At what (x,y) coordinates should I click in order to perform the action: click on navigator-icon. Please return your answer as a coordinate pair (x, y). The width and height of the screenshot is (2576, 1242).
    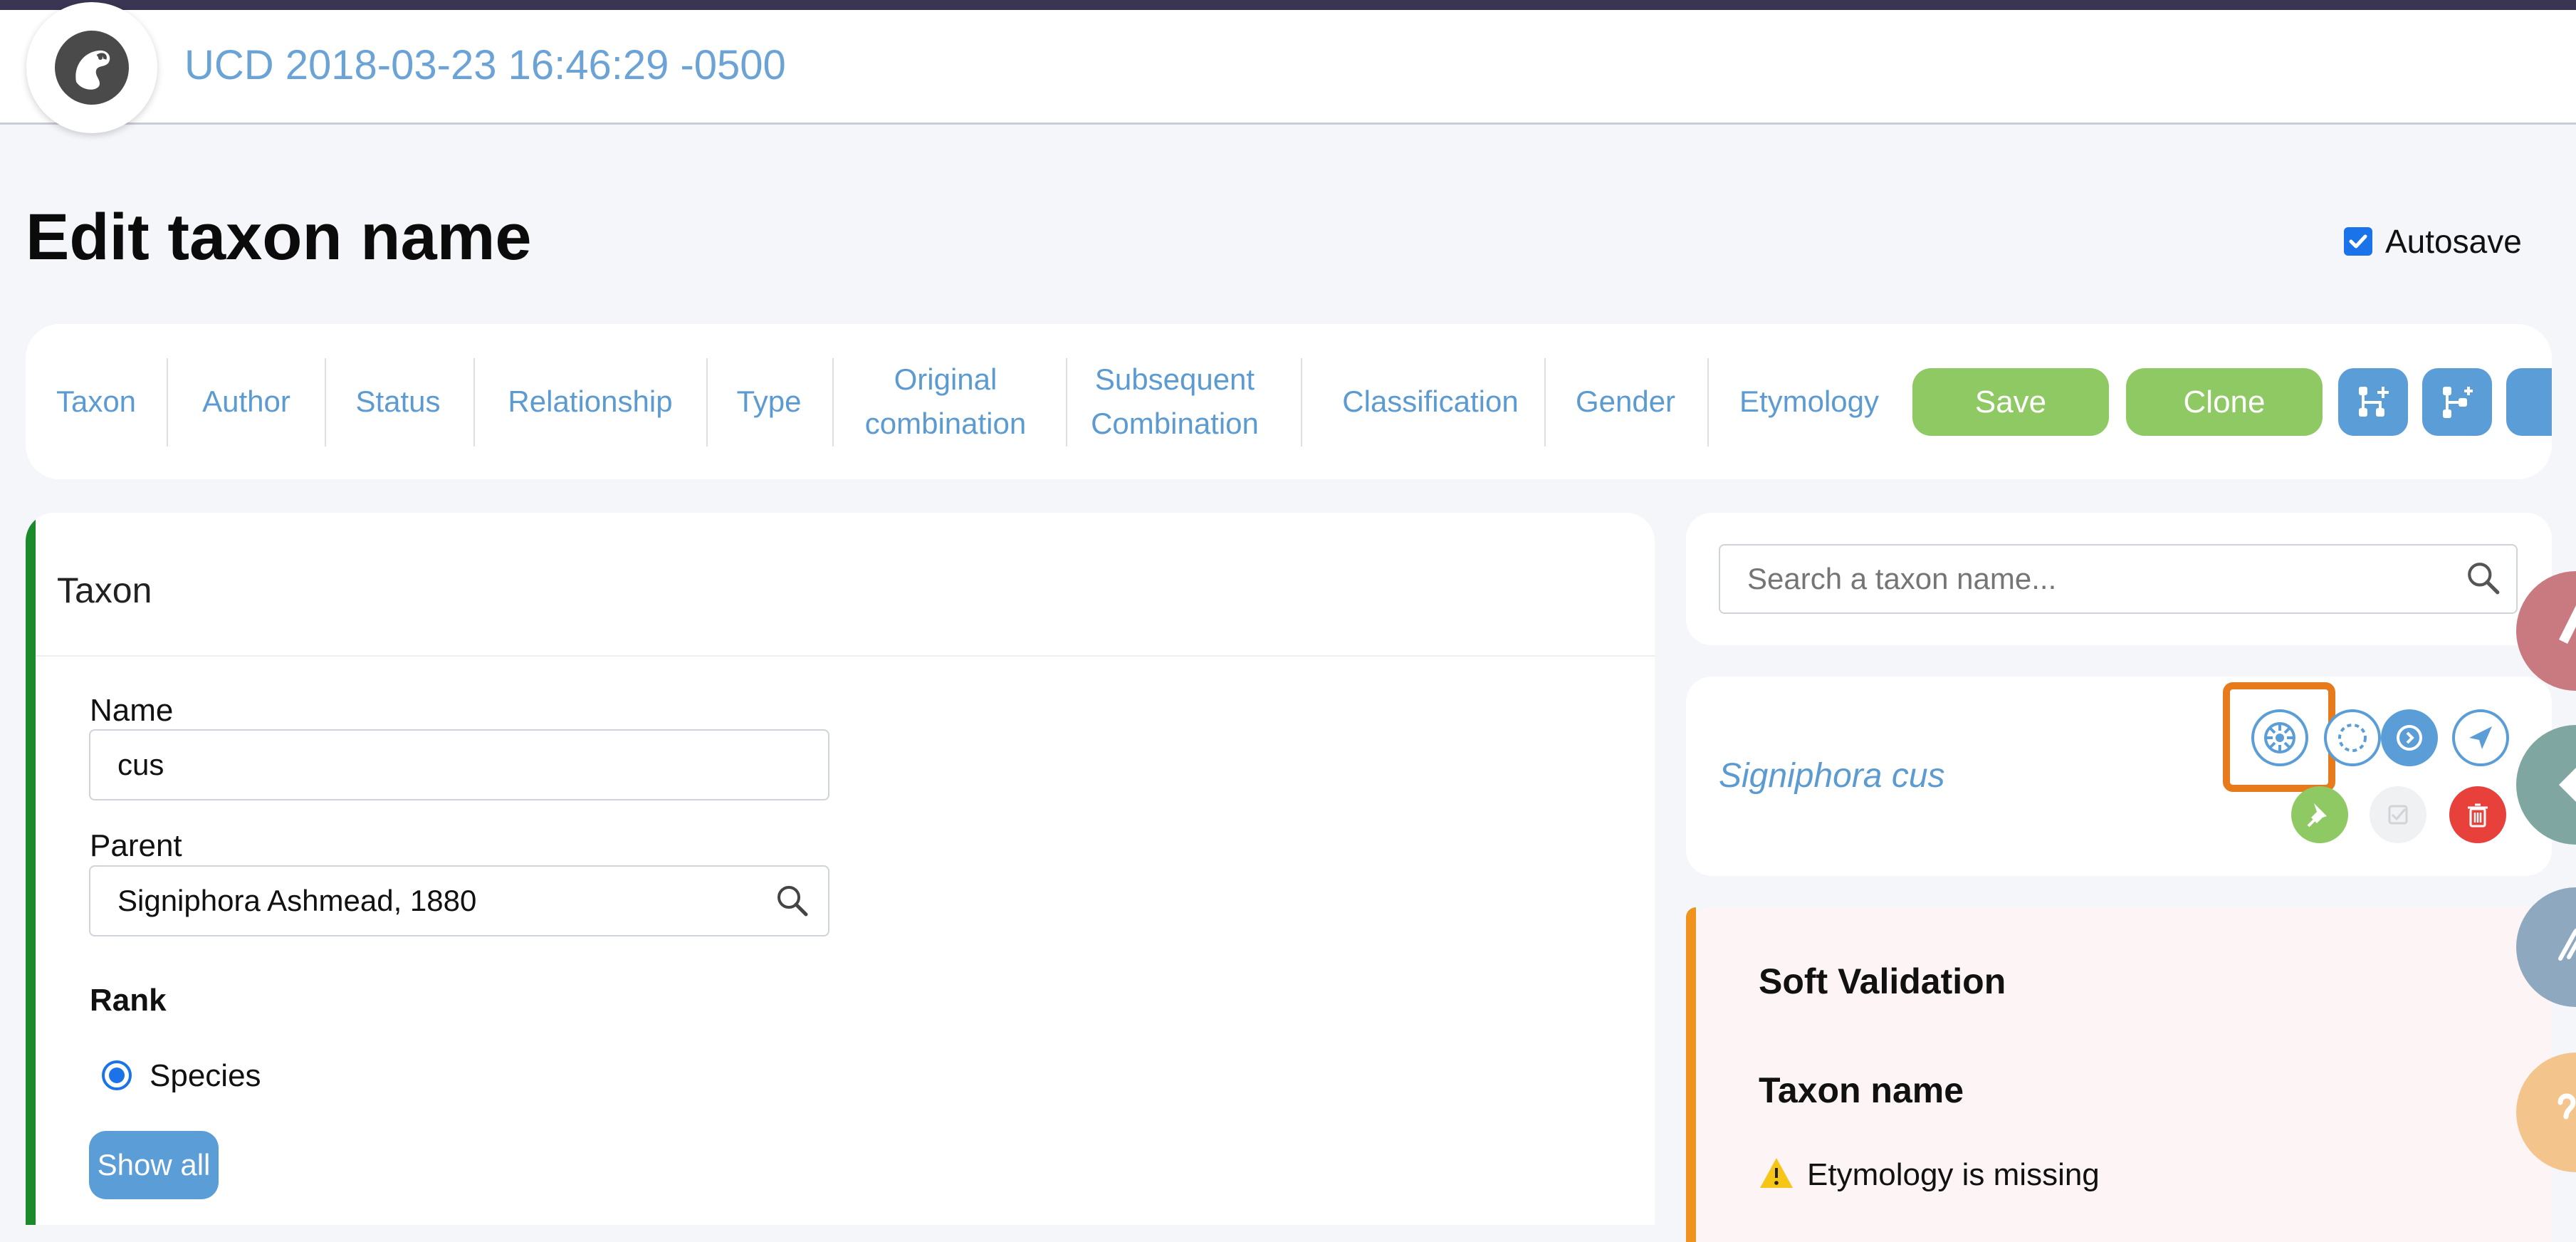
    Looking at the image, I should click on (2409, 738).